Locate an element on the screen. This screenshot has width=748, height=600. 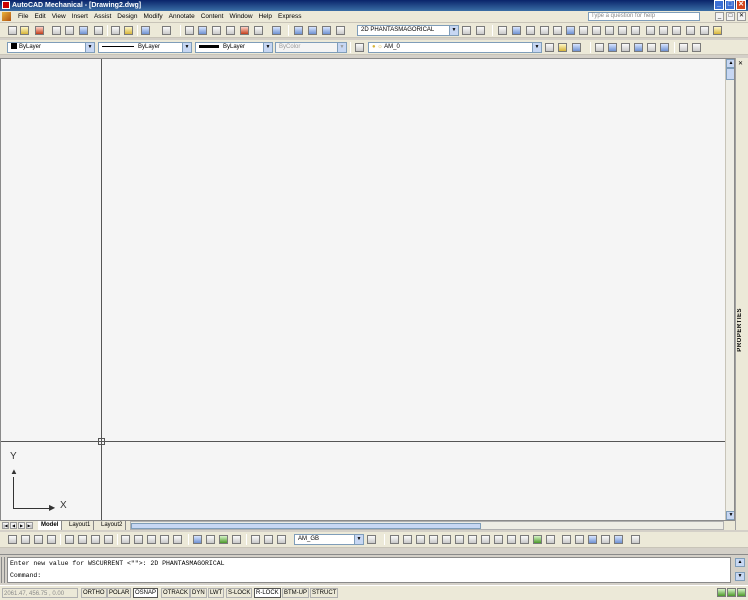
lineweight-select: ByLayer ▼ is located at coordinates (234, 47).